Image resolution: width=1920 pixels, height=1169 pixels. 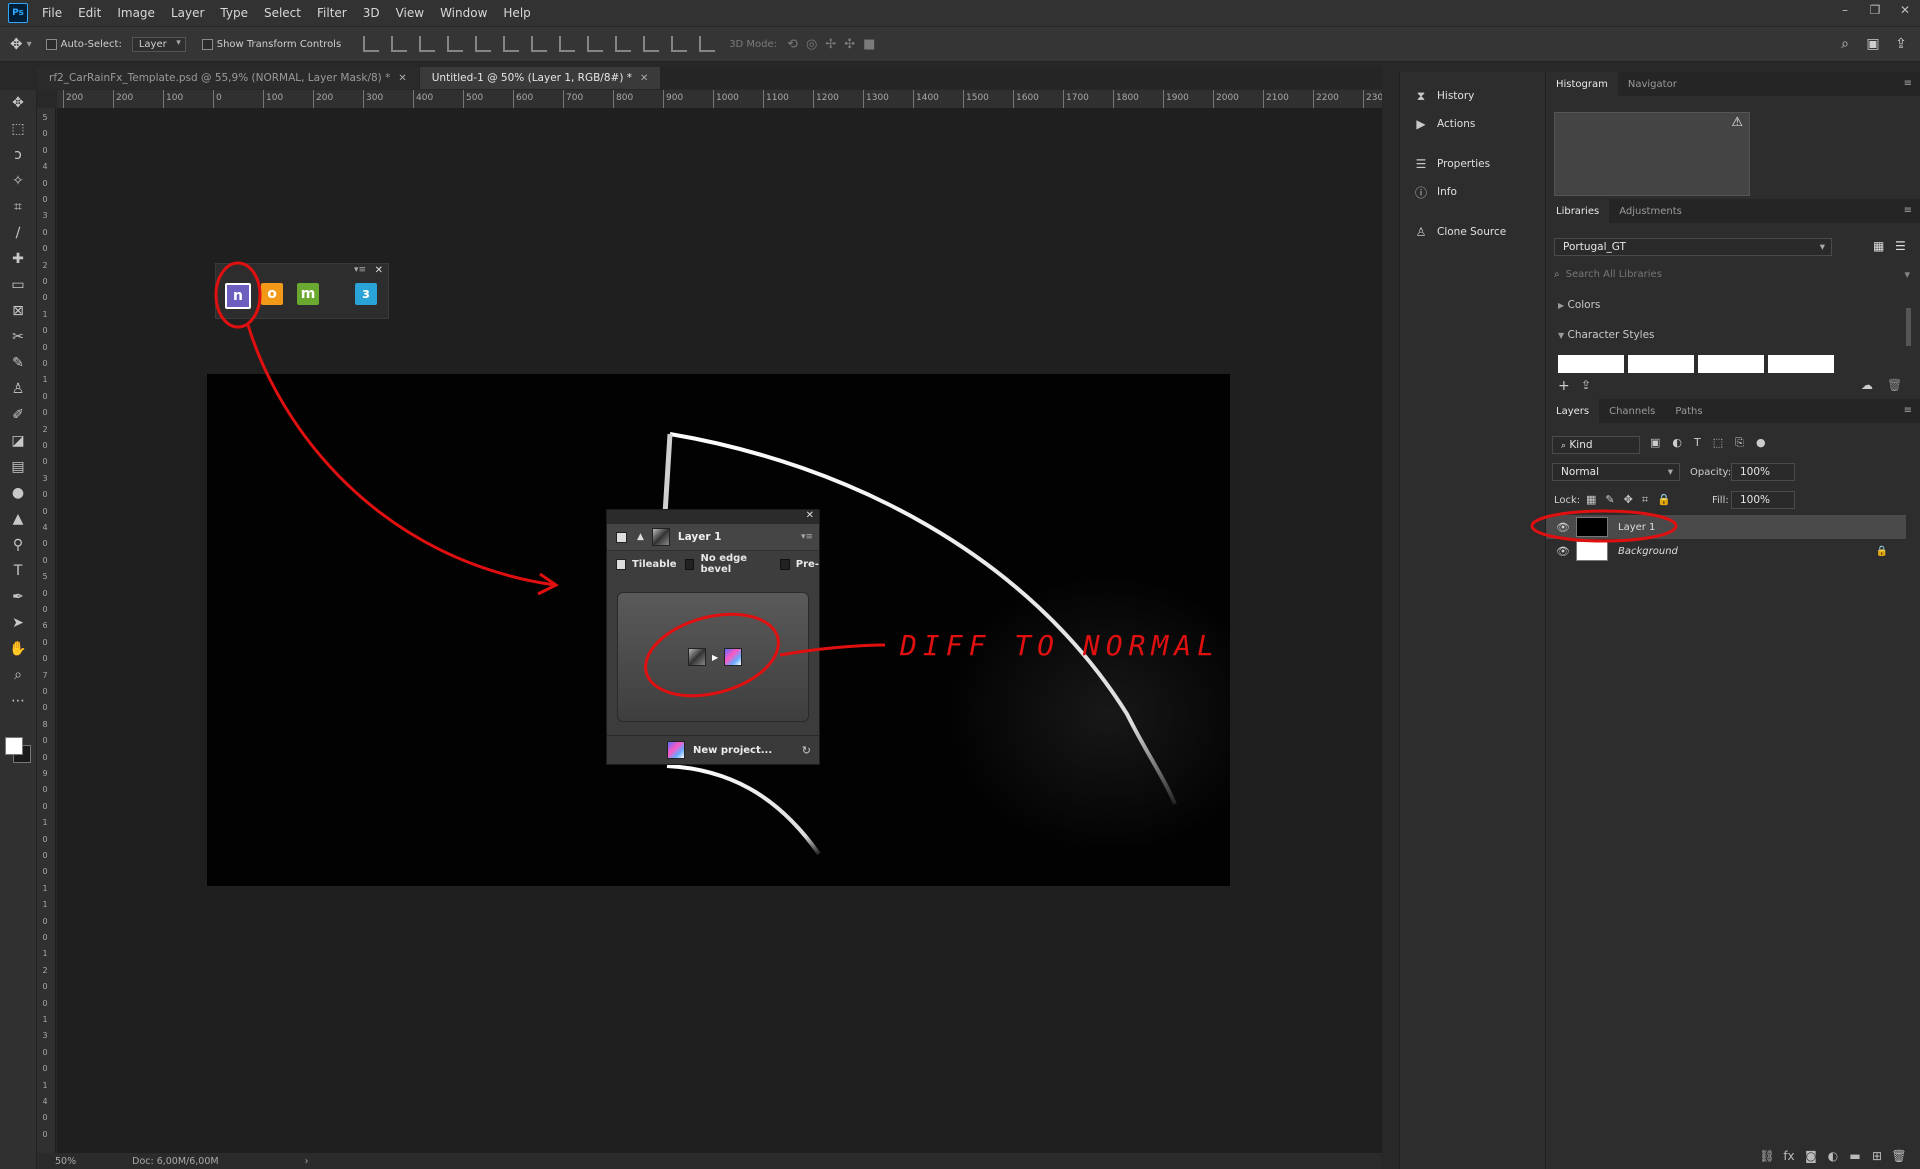 What do you see at coordinates (1579, 305) in the screenshot?
I see `colors-section: ▶ Colors` at bounding box center [1579, 305].